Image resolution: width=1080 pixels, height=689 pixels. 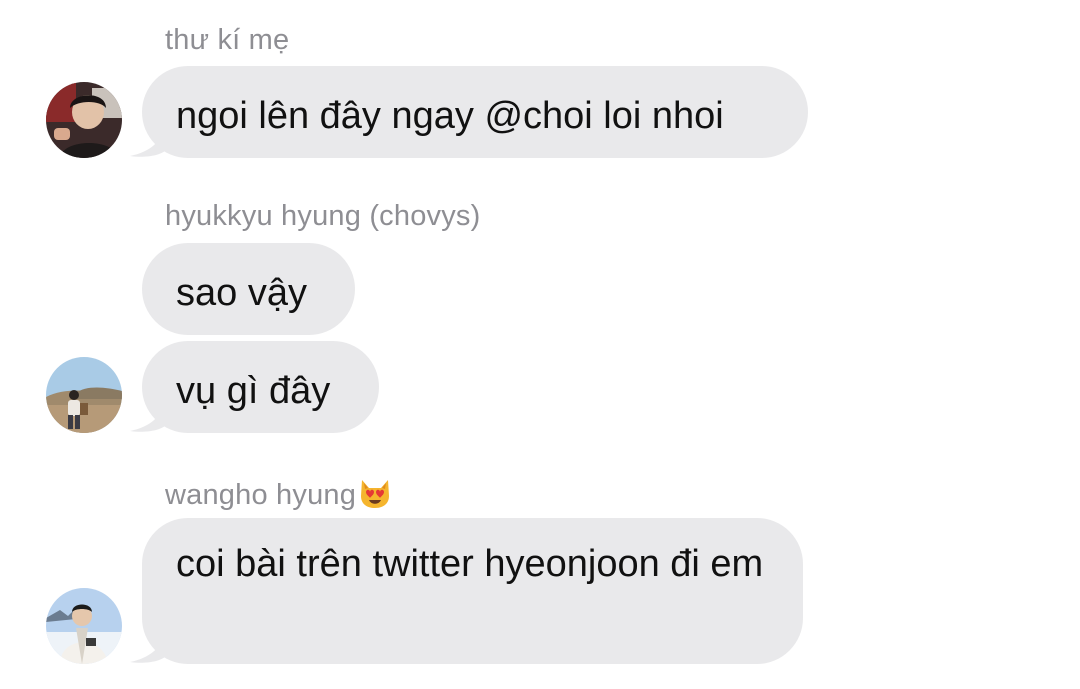 I want to click on sender-name: hyukkyu hyung (chovys), so click(x=323, y=216).